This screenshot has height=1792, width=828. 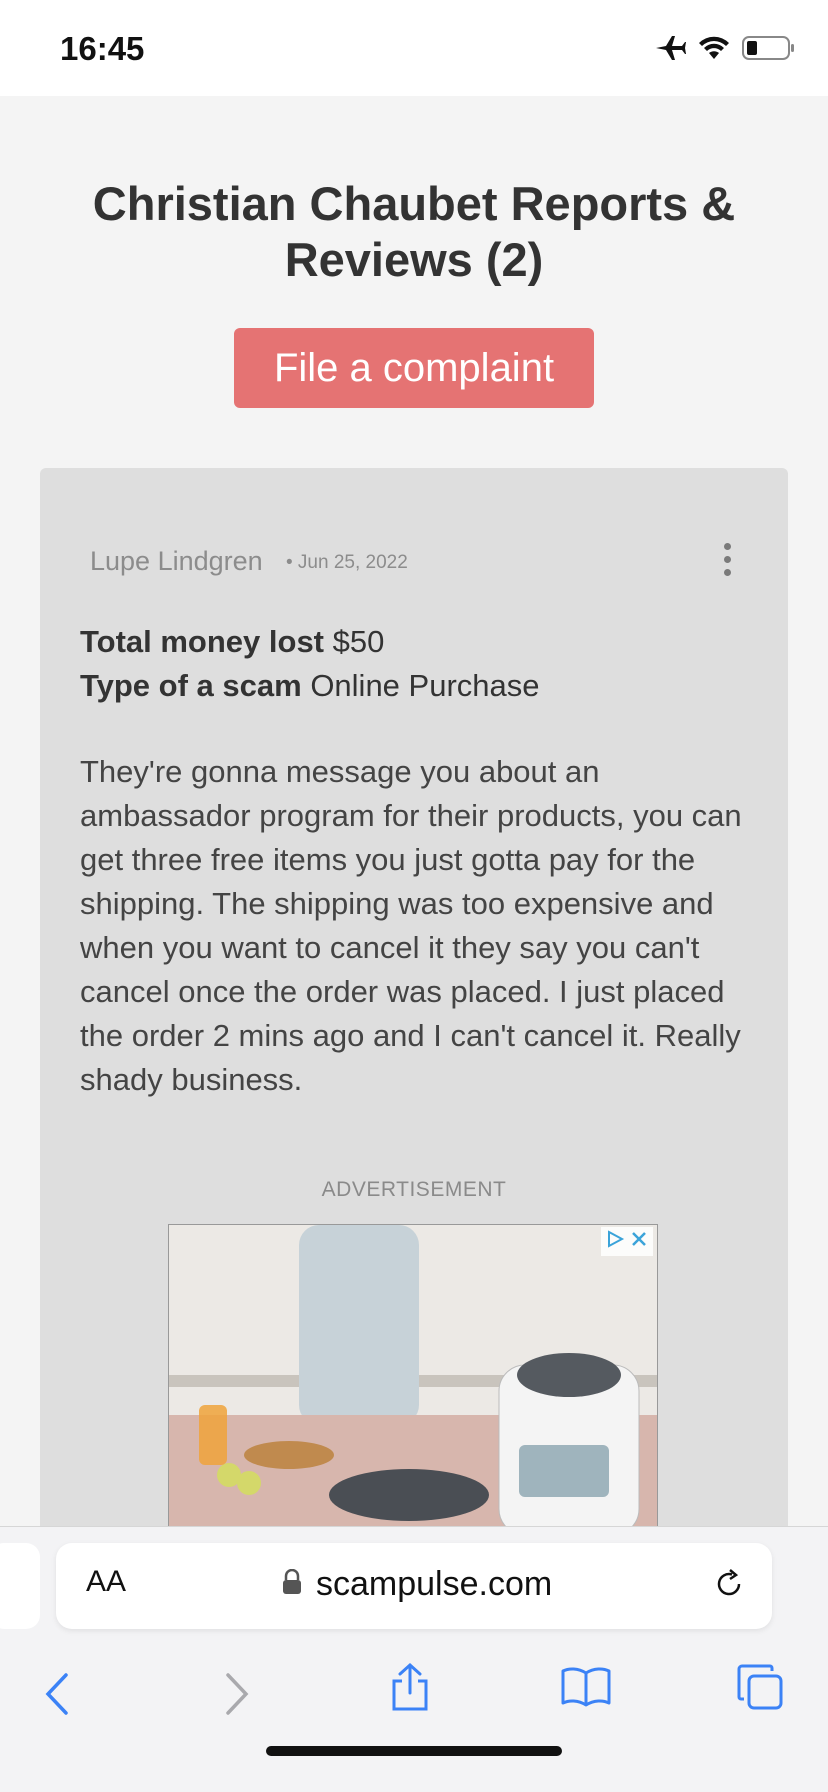 I want to click on money-lost-row: Total money lost $50, so click(x=310, y=642).